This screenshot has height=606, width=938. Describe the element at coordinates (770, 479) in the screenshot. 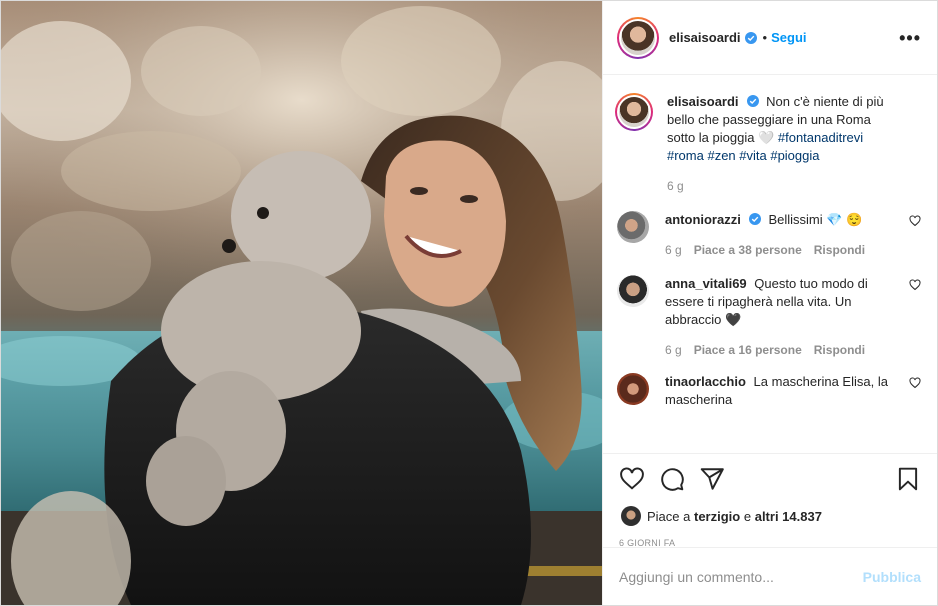

I see `action-icons` at that location.